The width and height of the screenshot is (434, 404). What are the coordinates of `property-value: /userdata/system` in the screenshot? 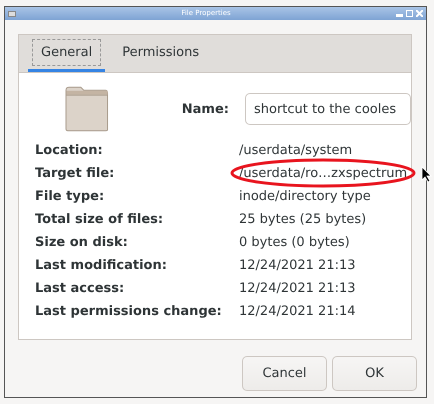 It's located at (295, 151).